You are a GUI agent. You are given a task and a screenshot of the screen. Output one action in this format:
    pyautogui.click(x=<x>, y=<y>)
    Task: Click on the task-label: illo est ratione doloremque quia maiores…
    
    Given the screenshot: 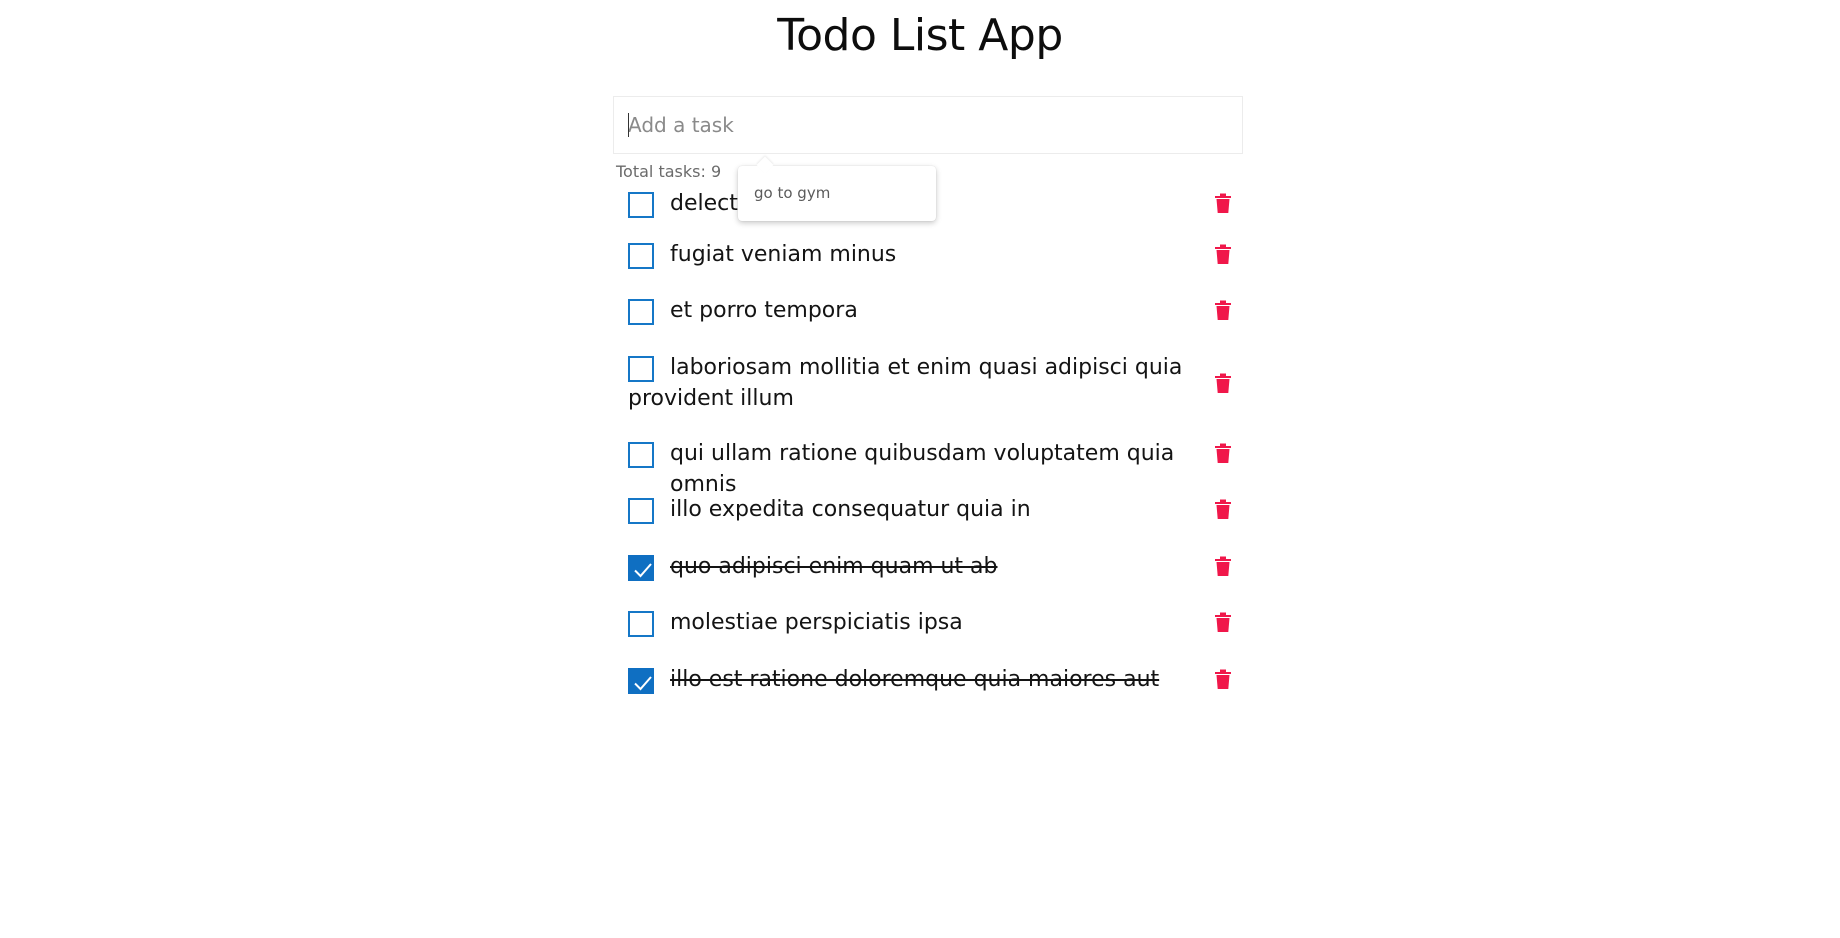 What is the action you would take?
    pyautogui.click(x=915, y=679)
    